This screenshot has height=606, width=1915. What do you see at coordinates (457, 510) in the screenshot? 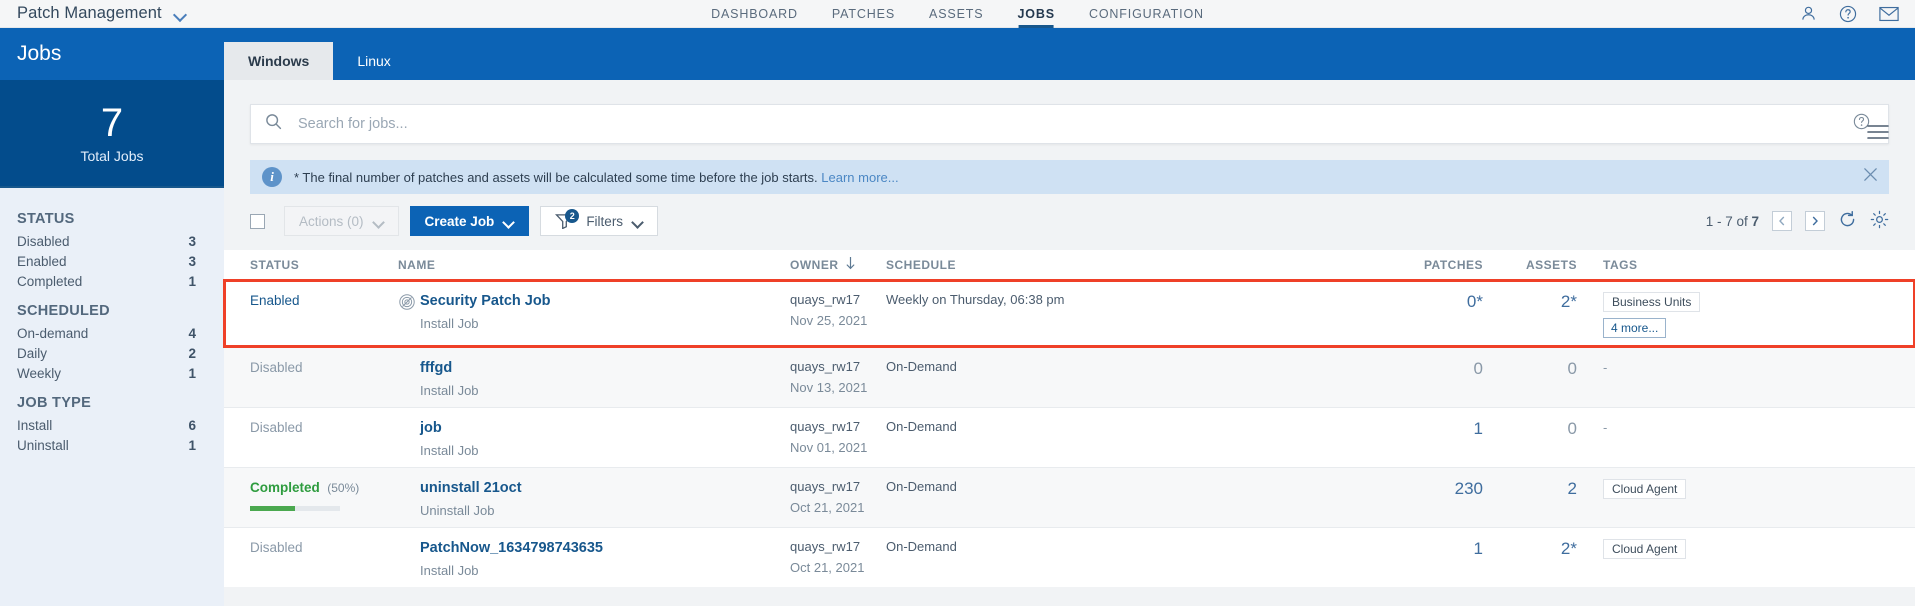
I see `job-type-label: Uninstall Job` at bounding box center [457, 510].